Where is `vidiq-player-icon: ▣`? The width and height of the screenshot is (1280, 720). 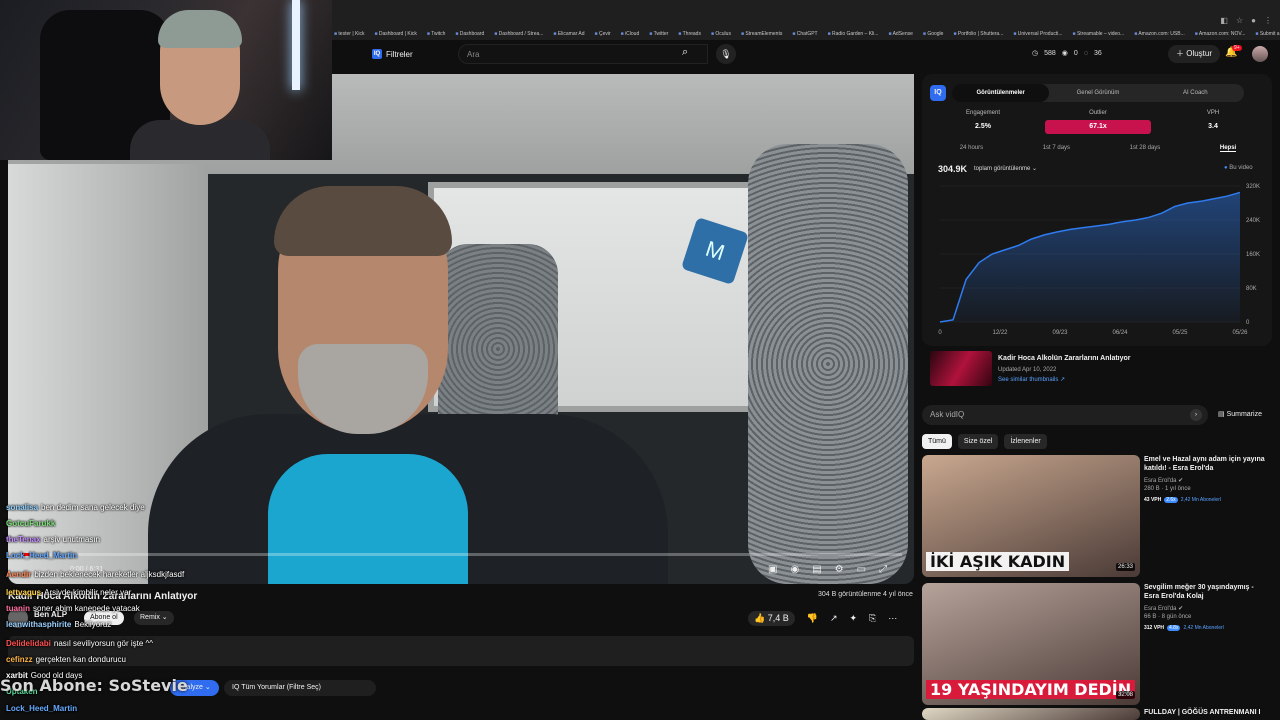 vidiq-player-icon: ▣ is located at coordinates (772, 569).